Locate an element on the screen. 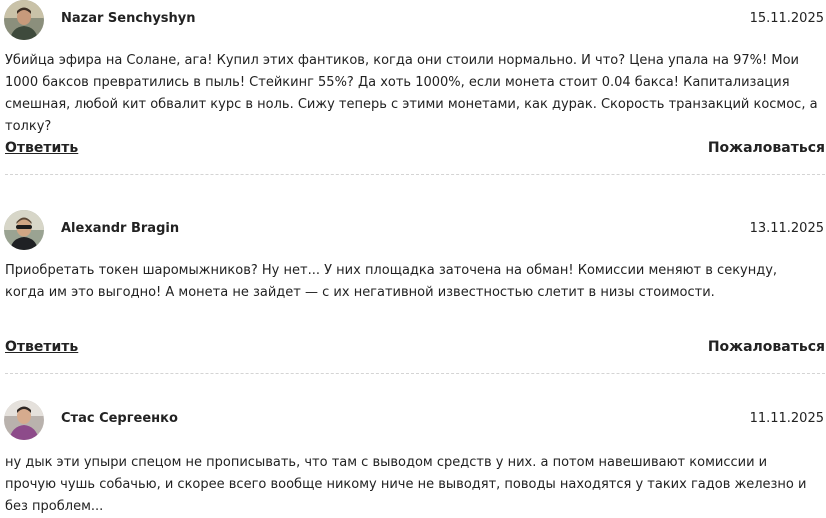 Image resolution: width=826 pixels, height=518 pixels. author-name: Стас Сергеенко is located at coordinates (119, 418).